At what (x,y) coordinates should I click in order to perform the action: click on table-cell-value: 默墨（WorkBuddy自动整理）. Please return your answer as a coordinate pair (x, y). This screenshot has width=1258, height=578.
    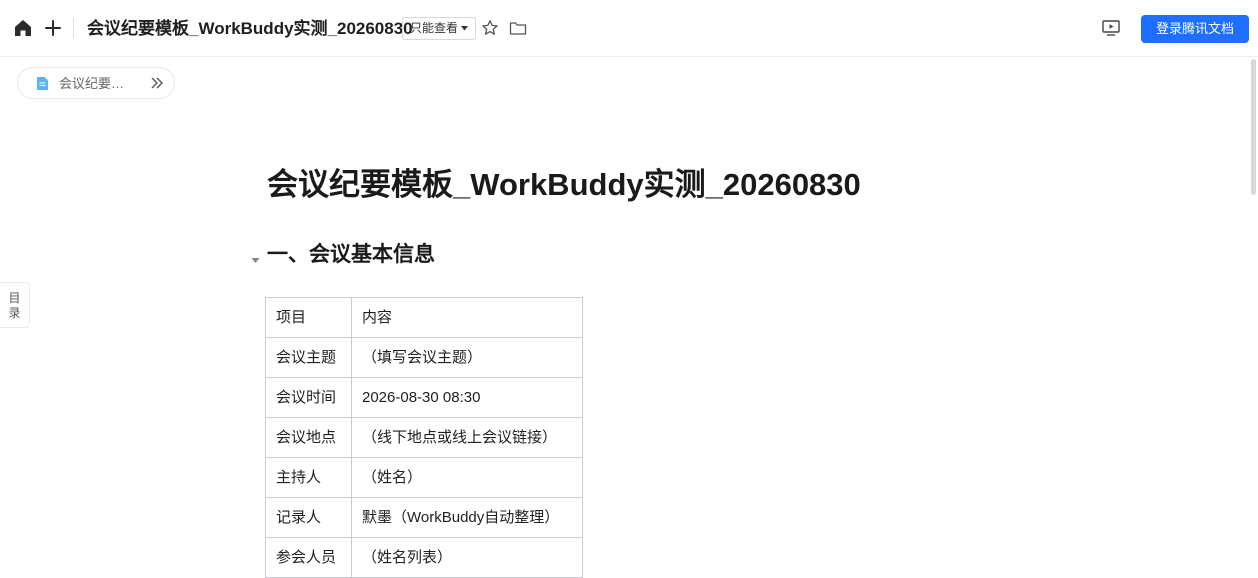
    Looking at the image, I should click on (467, 517).